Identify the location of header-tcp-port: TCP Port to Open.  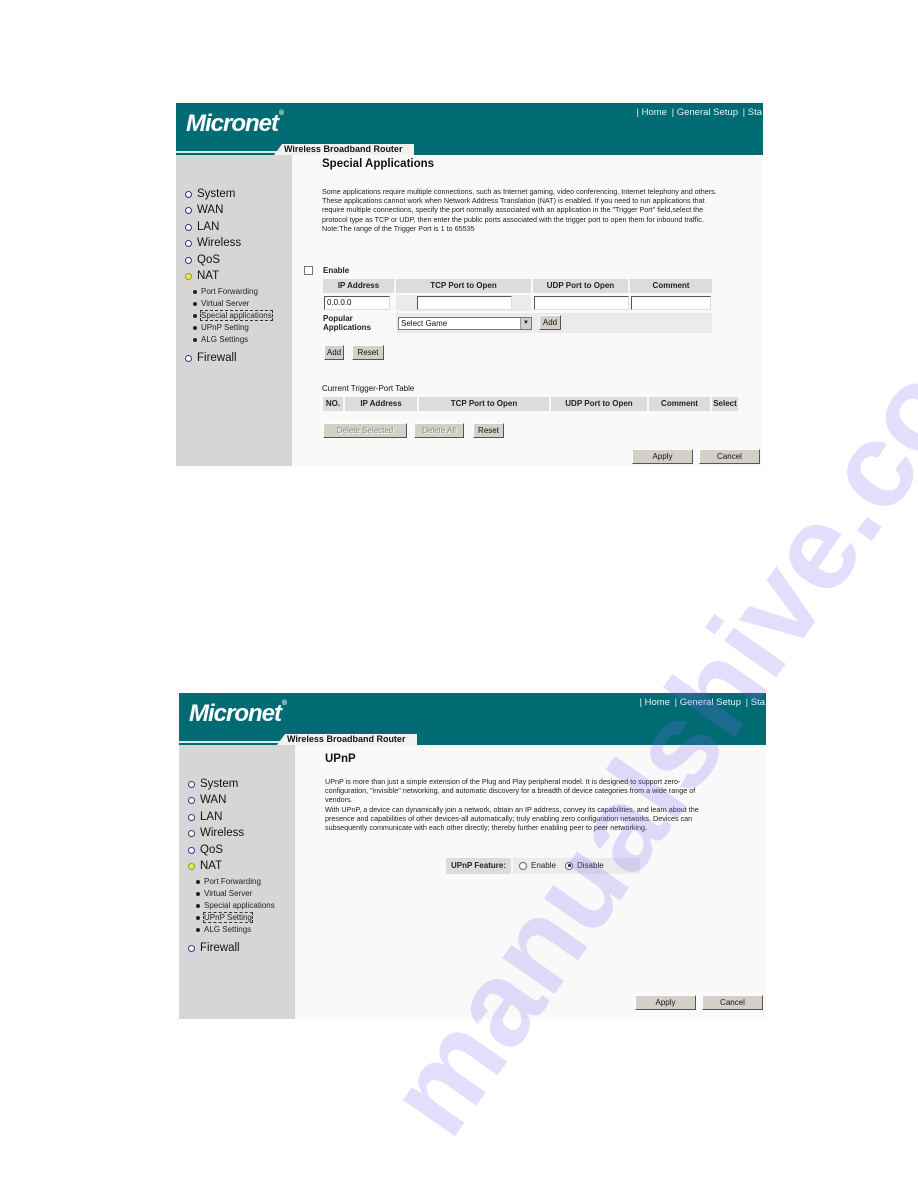
(463, 286).